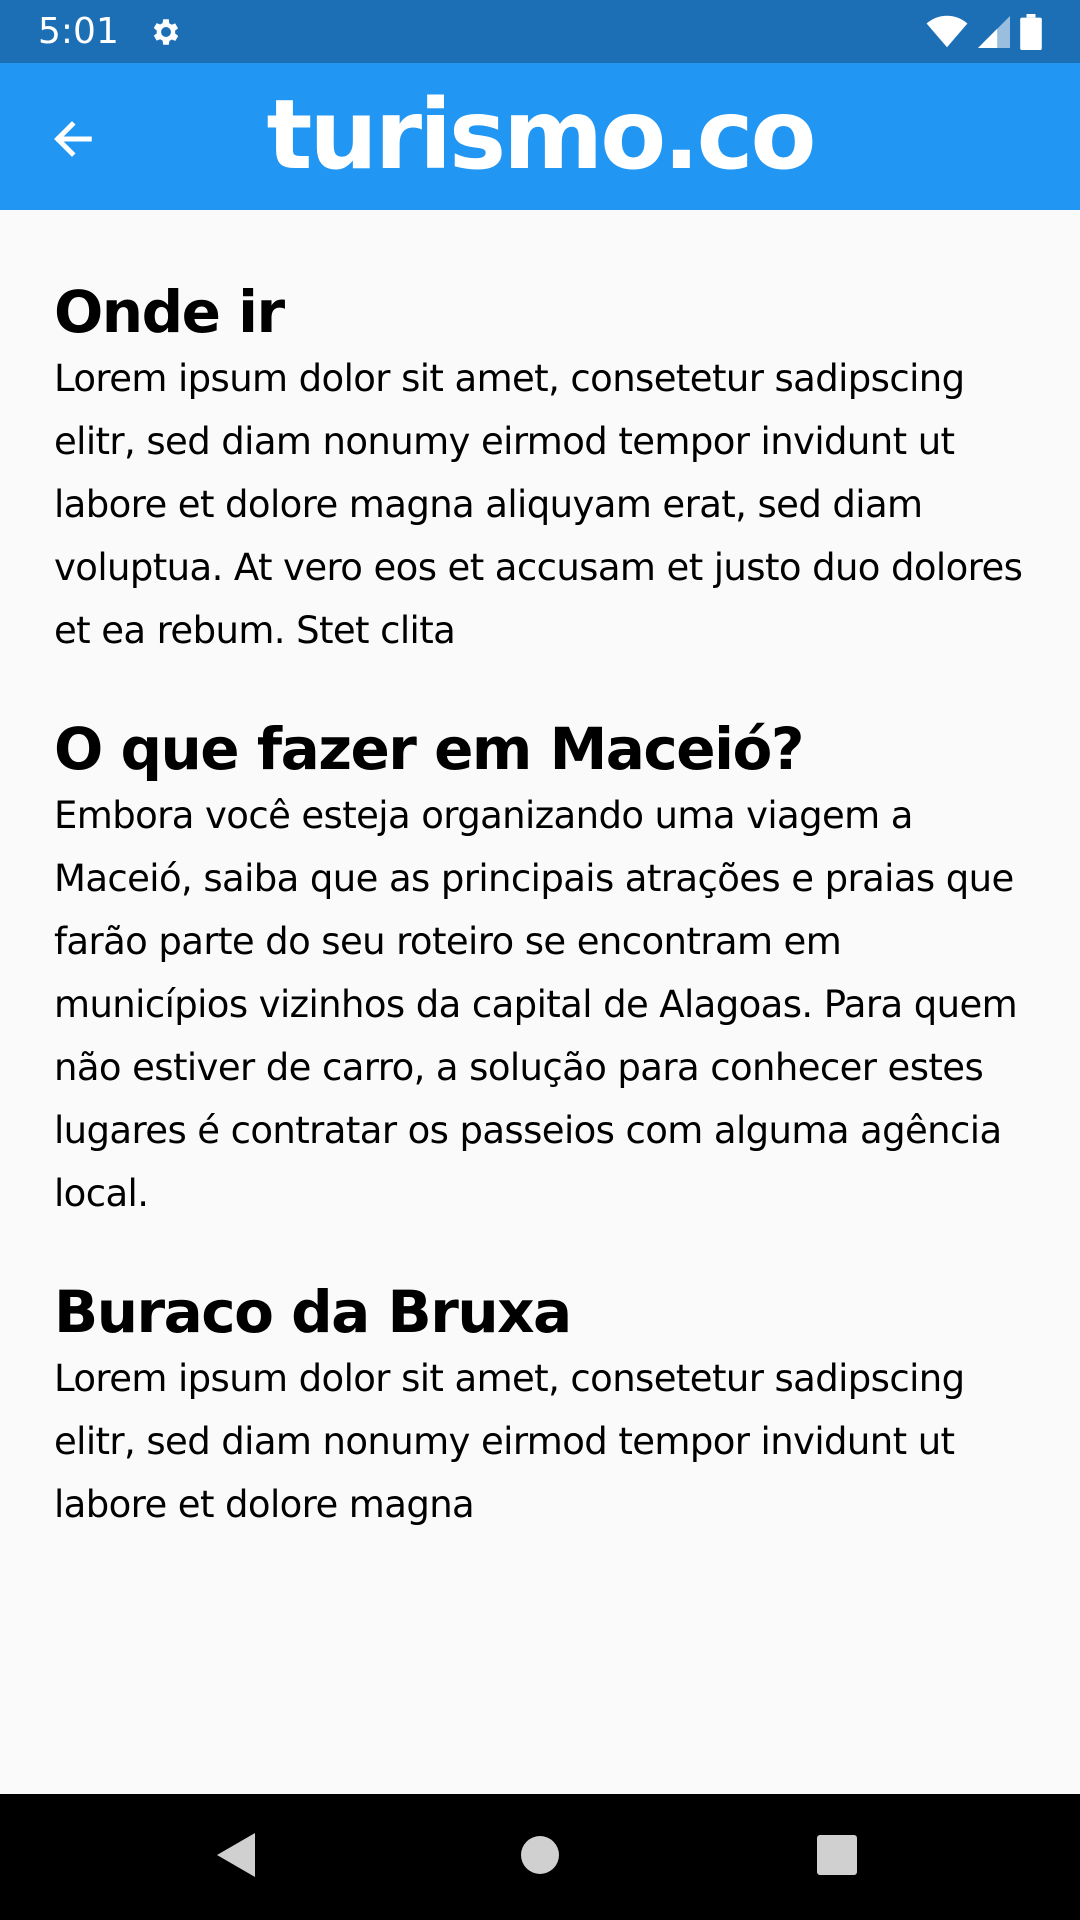 This screenshot has height=1920, width=1080. Describe the element at coordinates (540, 31) in the screenshot. I see `status-bar: 5:01` at that location.